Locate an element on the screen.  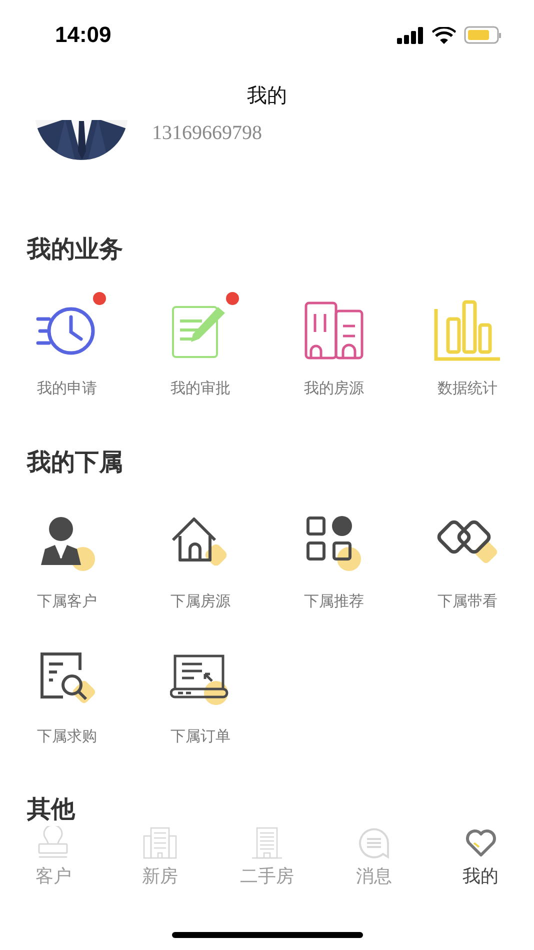
menu-item: 我的房源 is located at coordinates (333, 347).